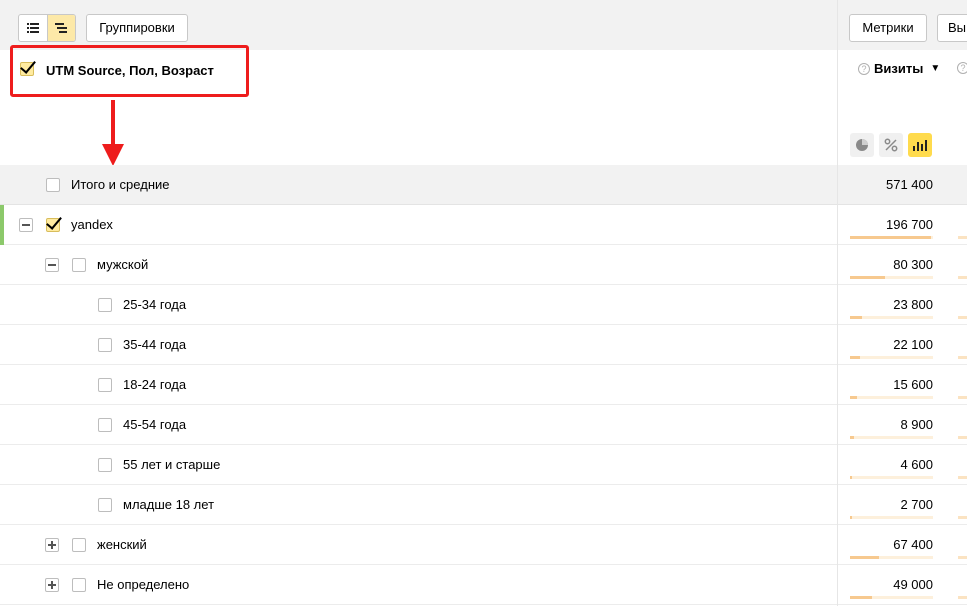 Image resolution: width=967 pixels, height=606 pixels. What do you see at coordinates (909, 184) in the screenshot?
I see `visits-value: 571 400` at bounding box center [909, 184].